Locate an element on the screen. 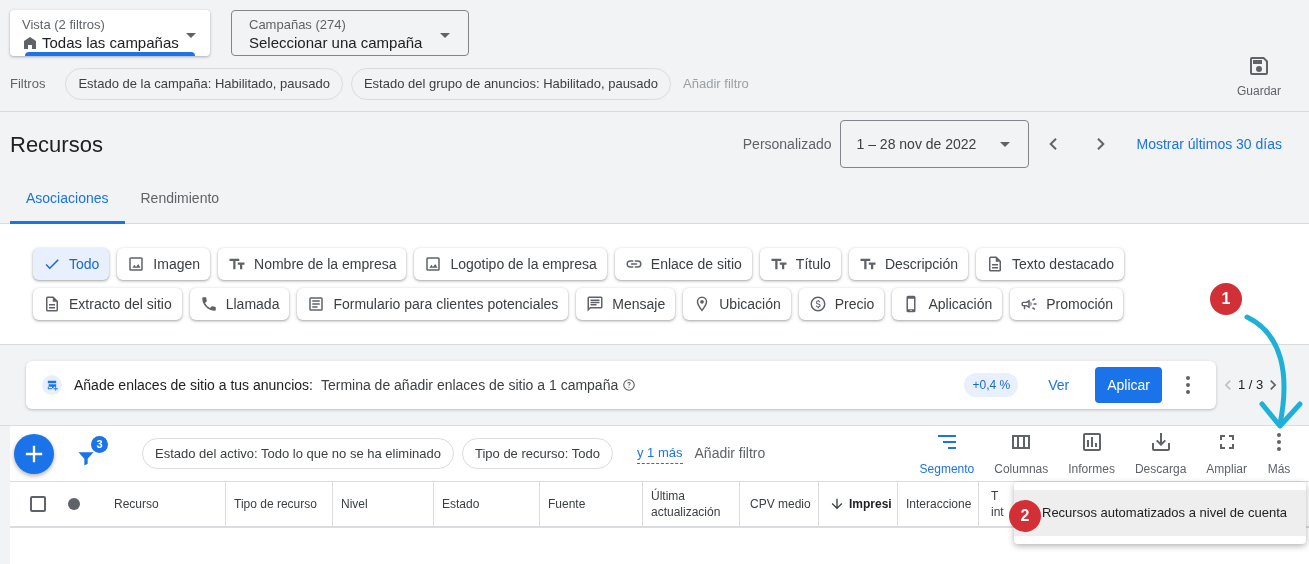  date-range-label: Personalizado is located at coordinates (787, 144).